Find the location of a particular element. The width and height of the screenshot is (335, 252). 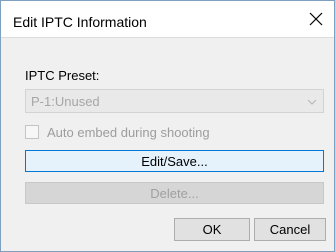

auto-embed-checkbox is located at coordinates (32, 132).